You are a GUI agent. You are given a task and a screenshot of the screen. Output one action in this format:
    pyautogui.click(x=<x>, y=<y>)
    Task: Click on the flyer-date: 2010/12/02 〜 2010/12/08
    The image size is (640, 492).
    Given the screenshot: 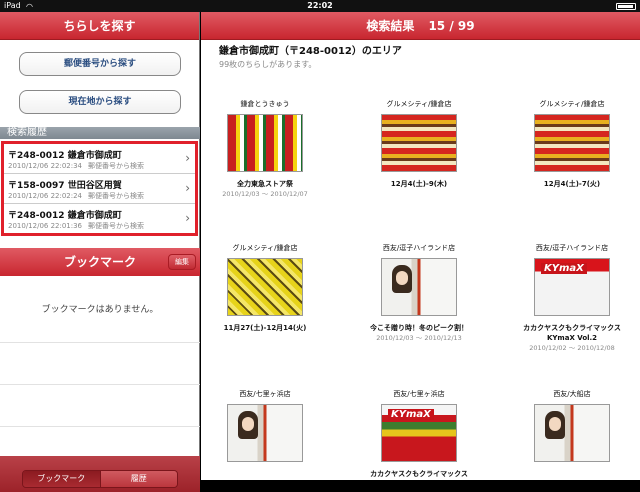 What is the action you would take?
    pyautogui.click(x=572, y=348)
    